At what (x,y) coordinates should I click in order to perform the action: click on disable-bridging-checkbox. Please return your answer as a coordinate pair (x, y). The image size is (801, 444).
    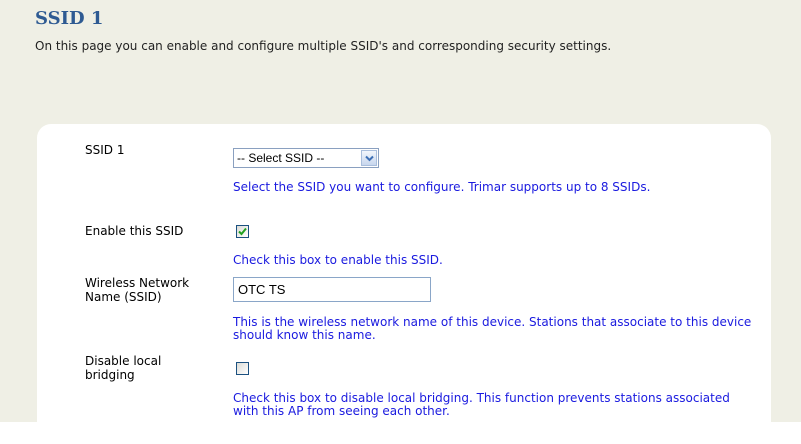
    Looking at the image, I should click on (242, 368).